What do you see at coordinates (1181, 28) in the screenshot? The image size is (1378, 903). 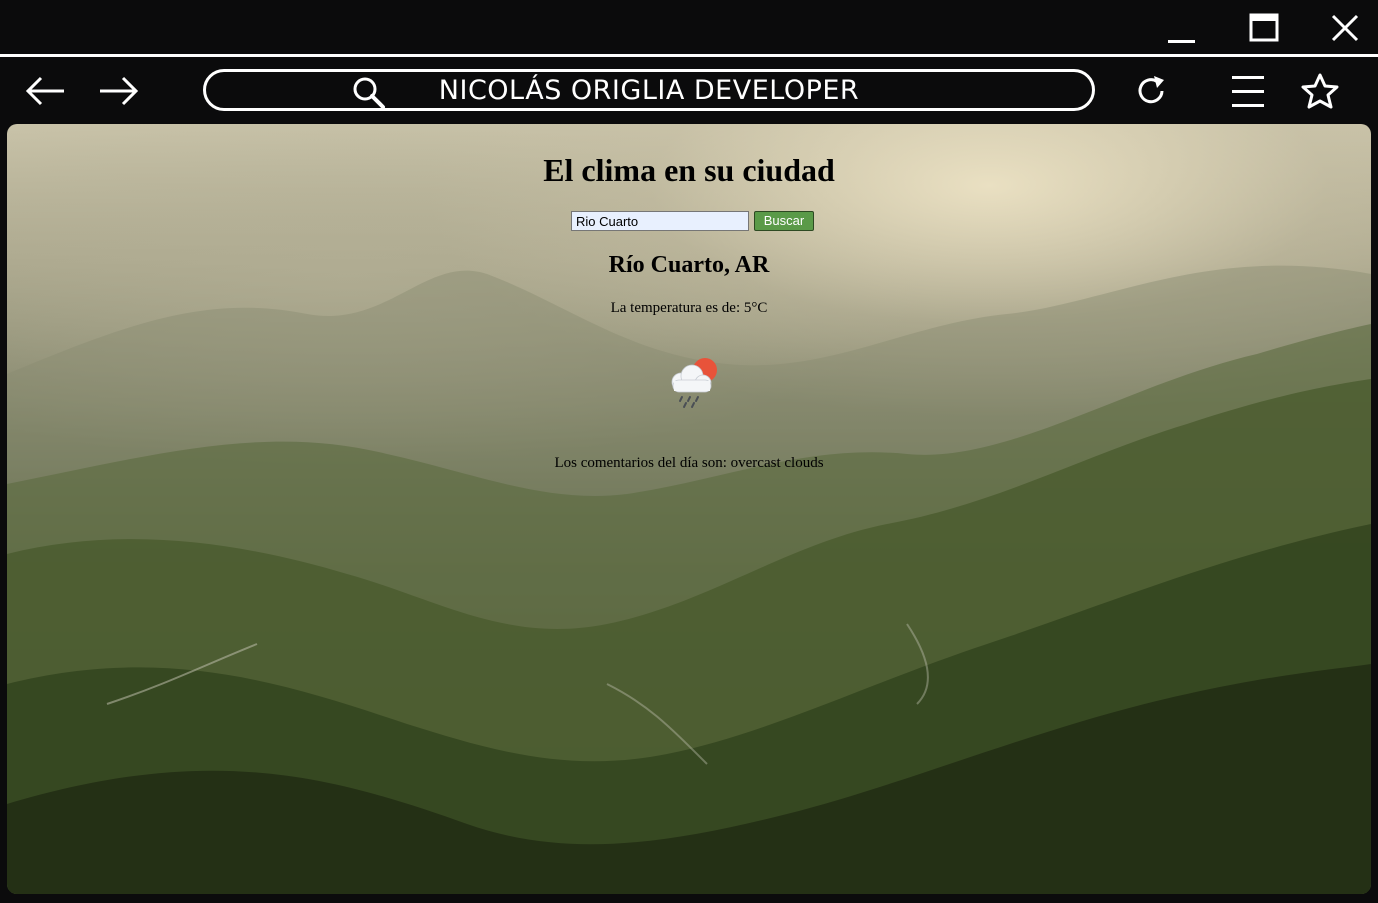 I see `minimize-button` at bounding box center [1181, 28].